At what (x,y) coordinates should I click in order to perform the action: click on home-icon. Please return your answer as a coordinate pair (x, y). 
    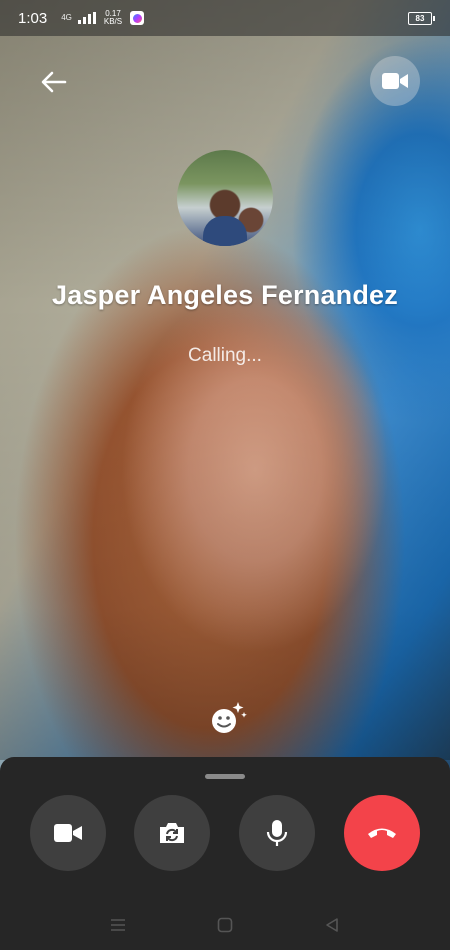
    Looking at the image, I should click on (225, 925).